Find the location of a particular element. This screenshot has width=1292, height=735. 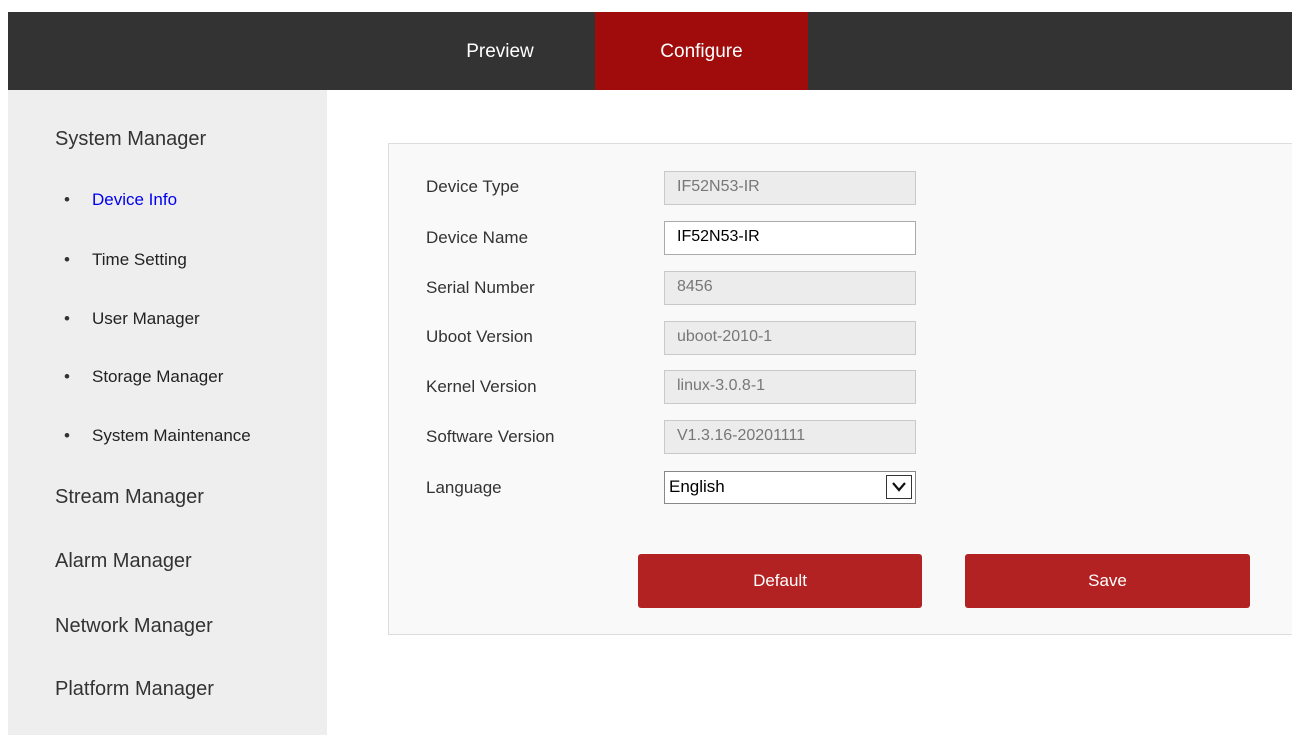

sidebar-item-label: Storage Manager is located at coordinates (158, 376).